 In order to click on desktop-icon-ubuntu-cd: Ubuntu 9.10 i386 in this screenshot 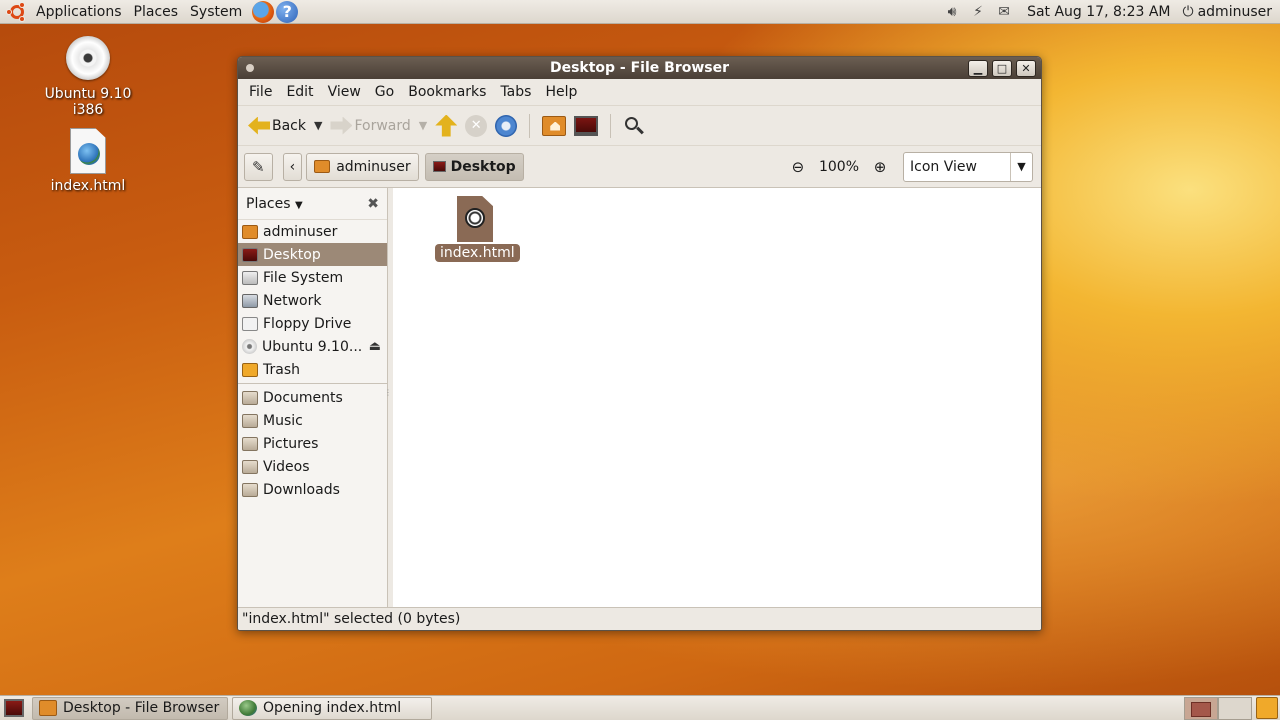, I will do `click(88, 77)`.